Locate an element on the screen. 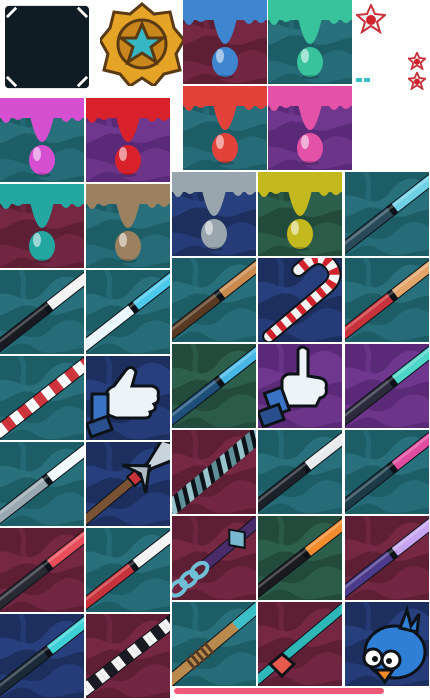 This screenshot has height=700, width=430. red-drip-icon is located at coordinates (128, 140).